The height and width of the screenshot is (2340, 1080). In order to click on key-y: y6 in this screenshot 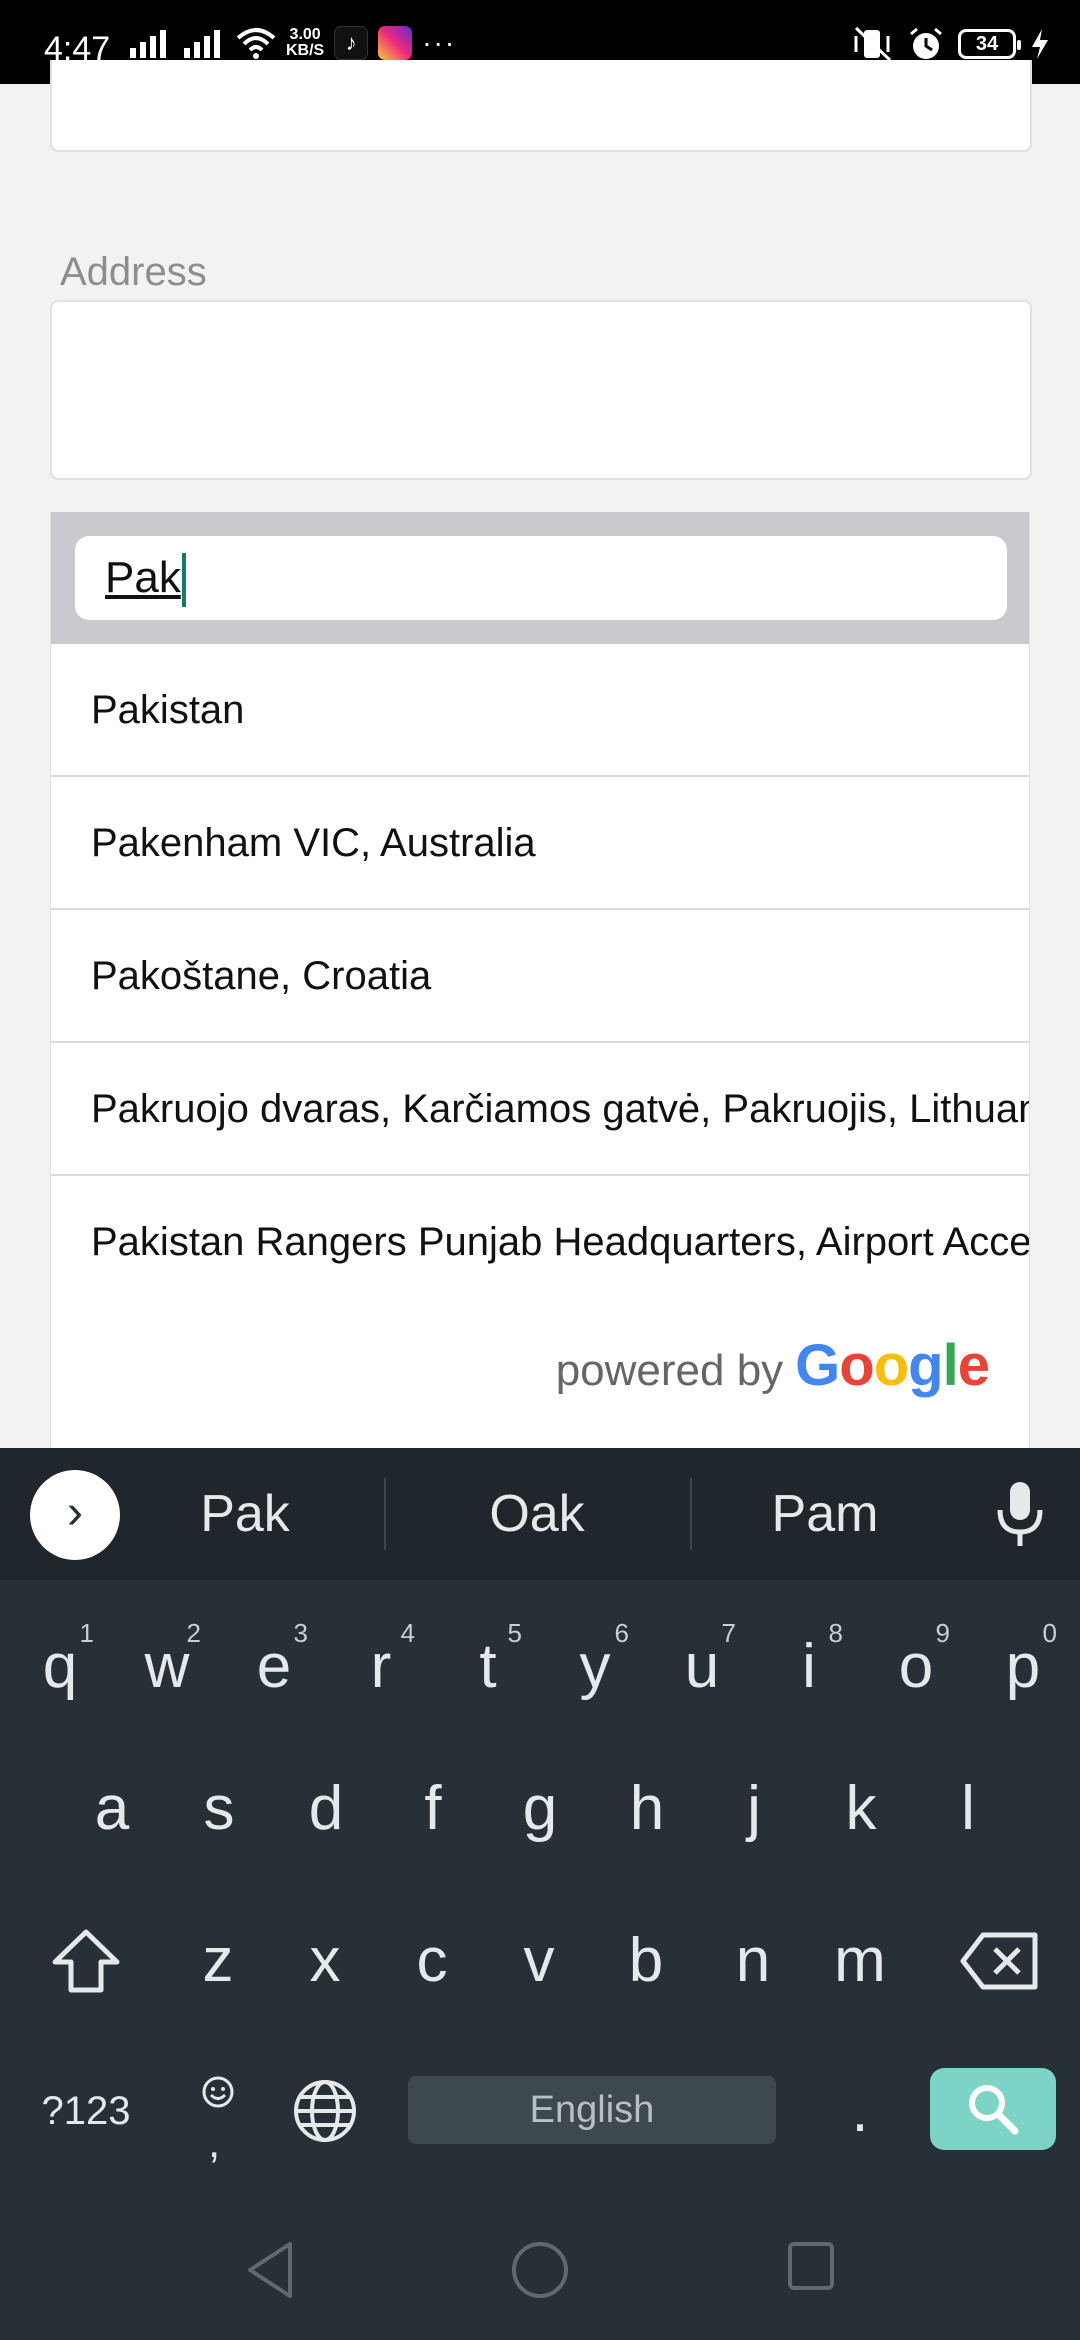, I will do `click(595, 1667)`.